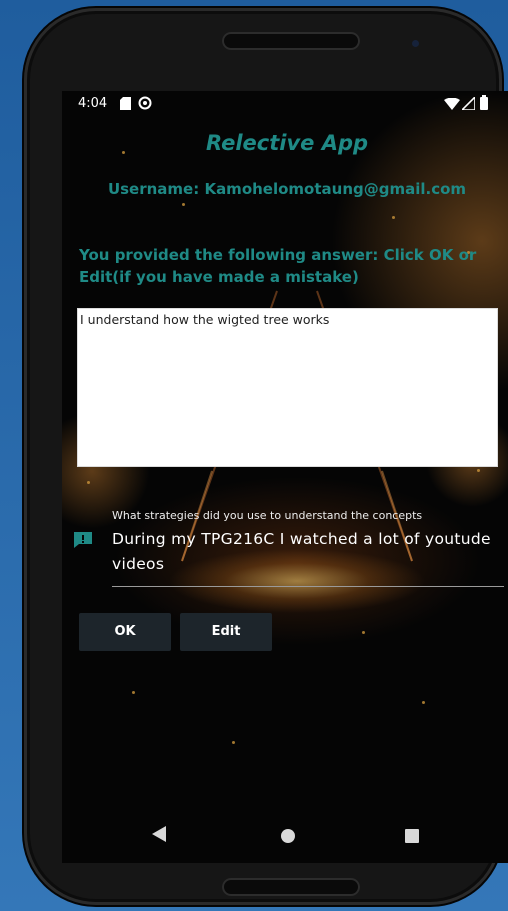 The image size is (508, 911). I want to click on strategy-input-underline, so click(308, 586).